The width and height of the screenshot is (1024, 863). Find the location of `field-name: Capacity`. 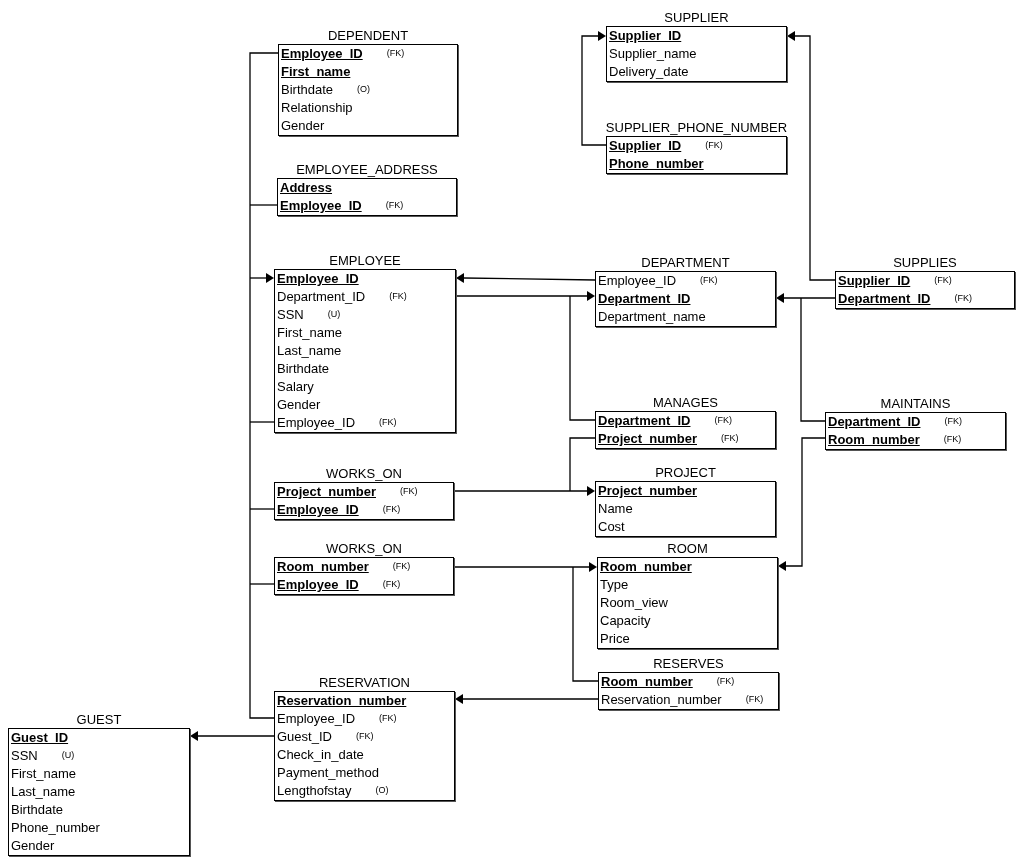

field-name: Capacity is located at coordinates (625, 621).